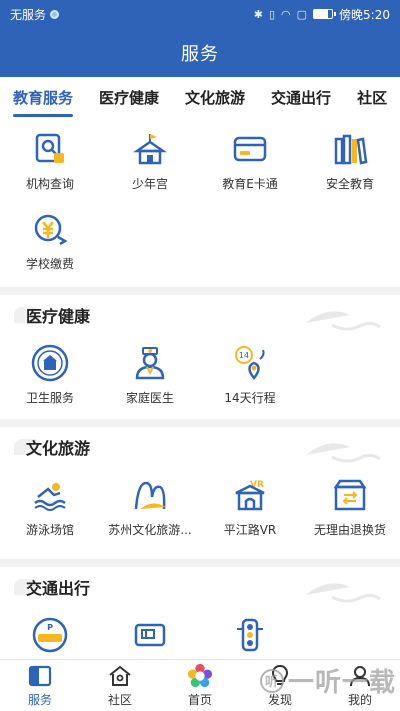 The height and width of the screenshot is (711, 400). I want to click on nav-label: 首页, so click(199, 700).